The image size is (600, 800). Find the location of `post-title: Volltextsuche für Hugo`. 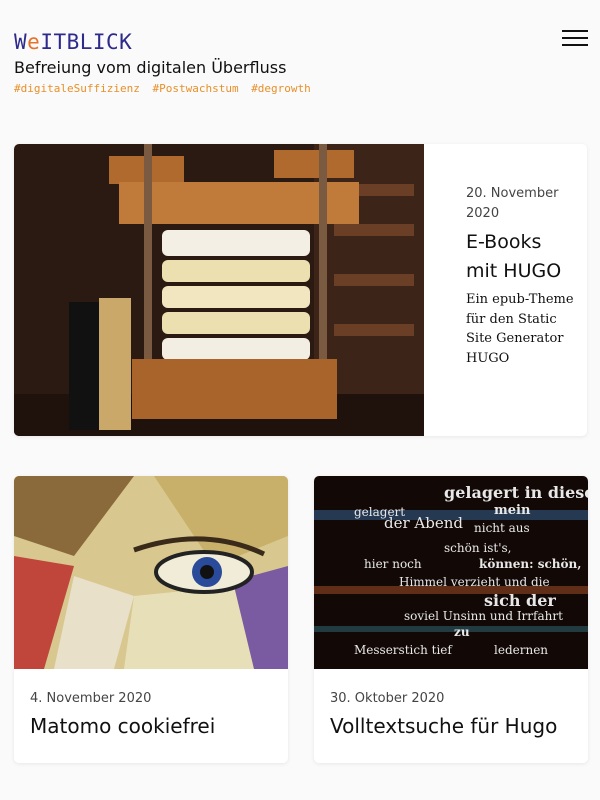

post-title: Volltextsuche für Hugo is located at coordinates (443, 726).